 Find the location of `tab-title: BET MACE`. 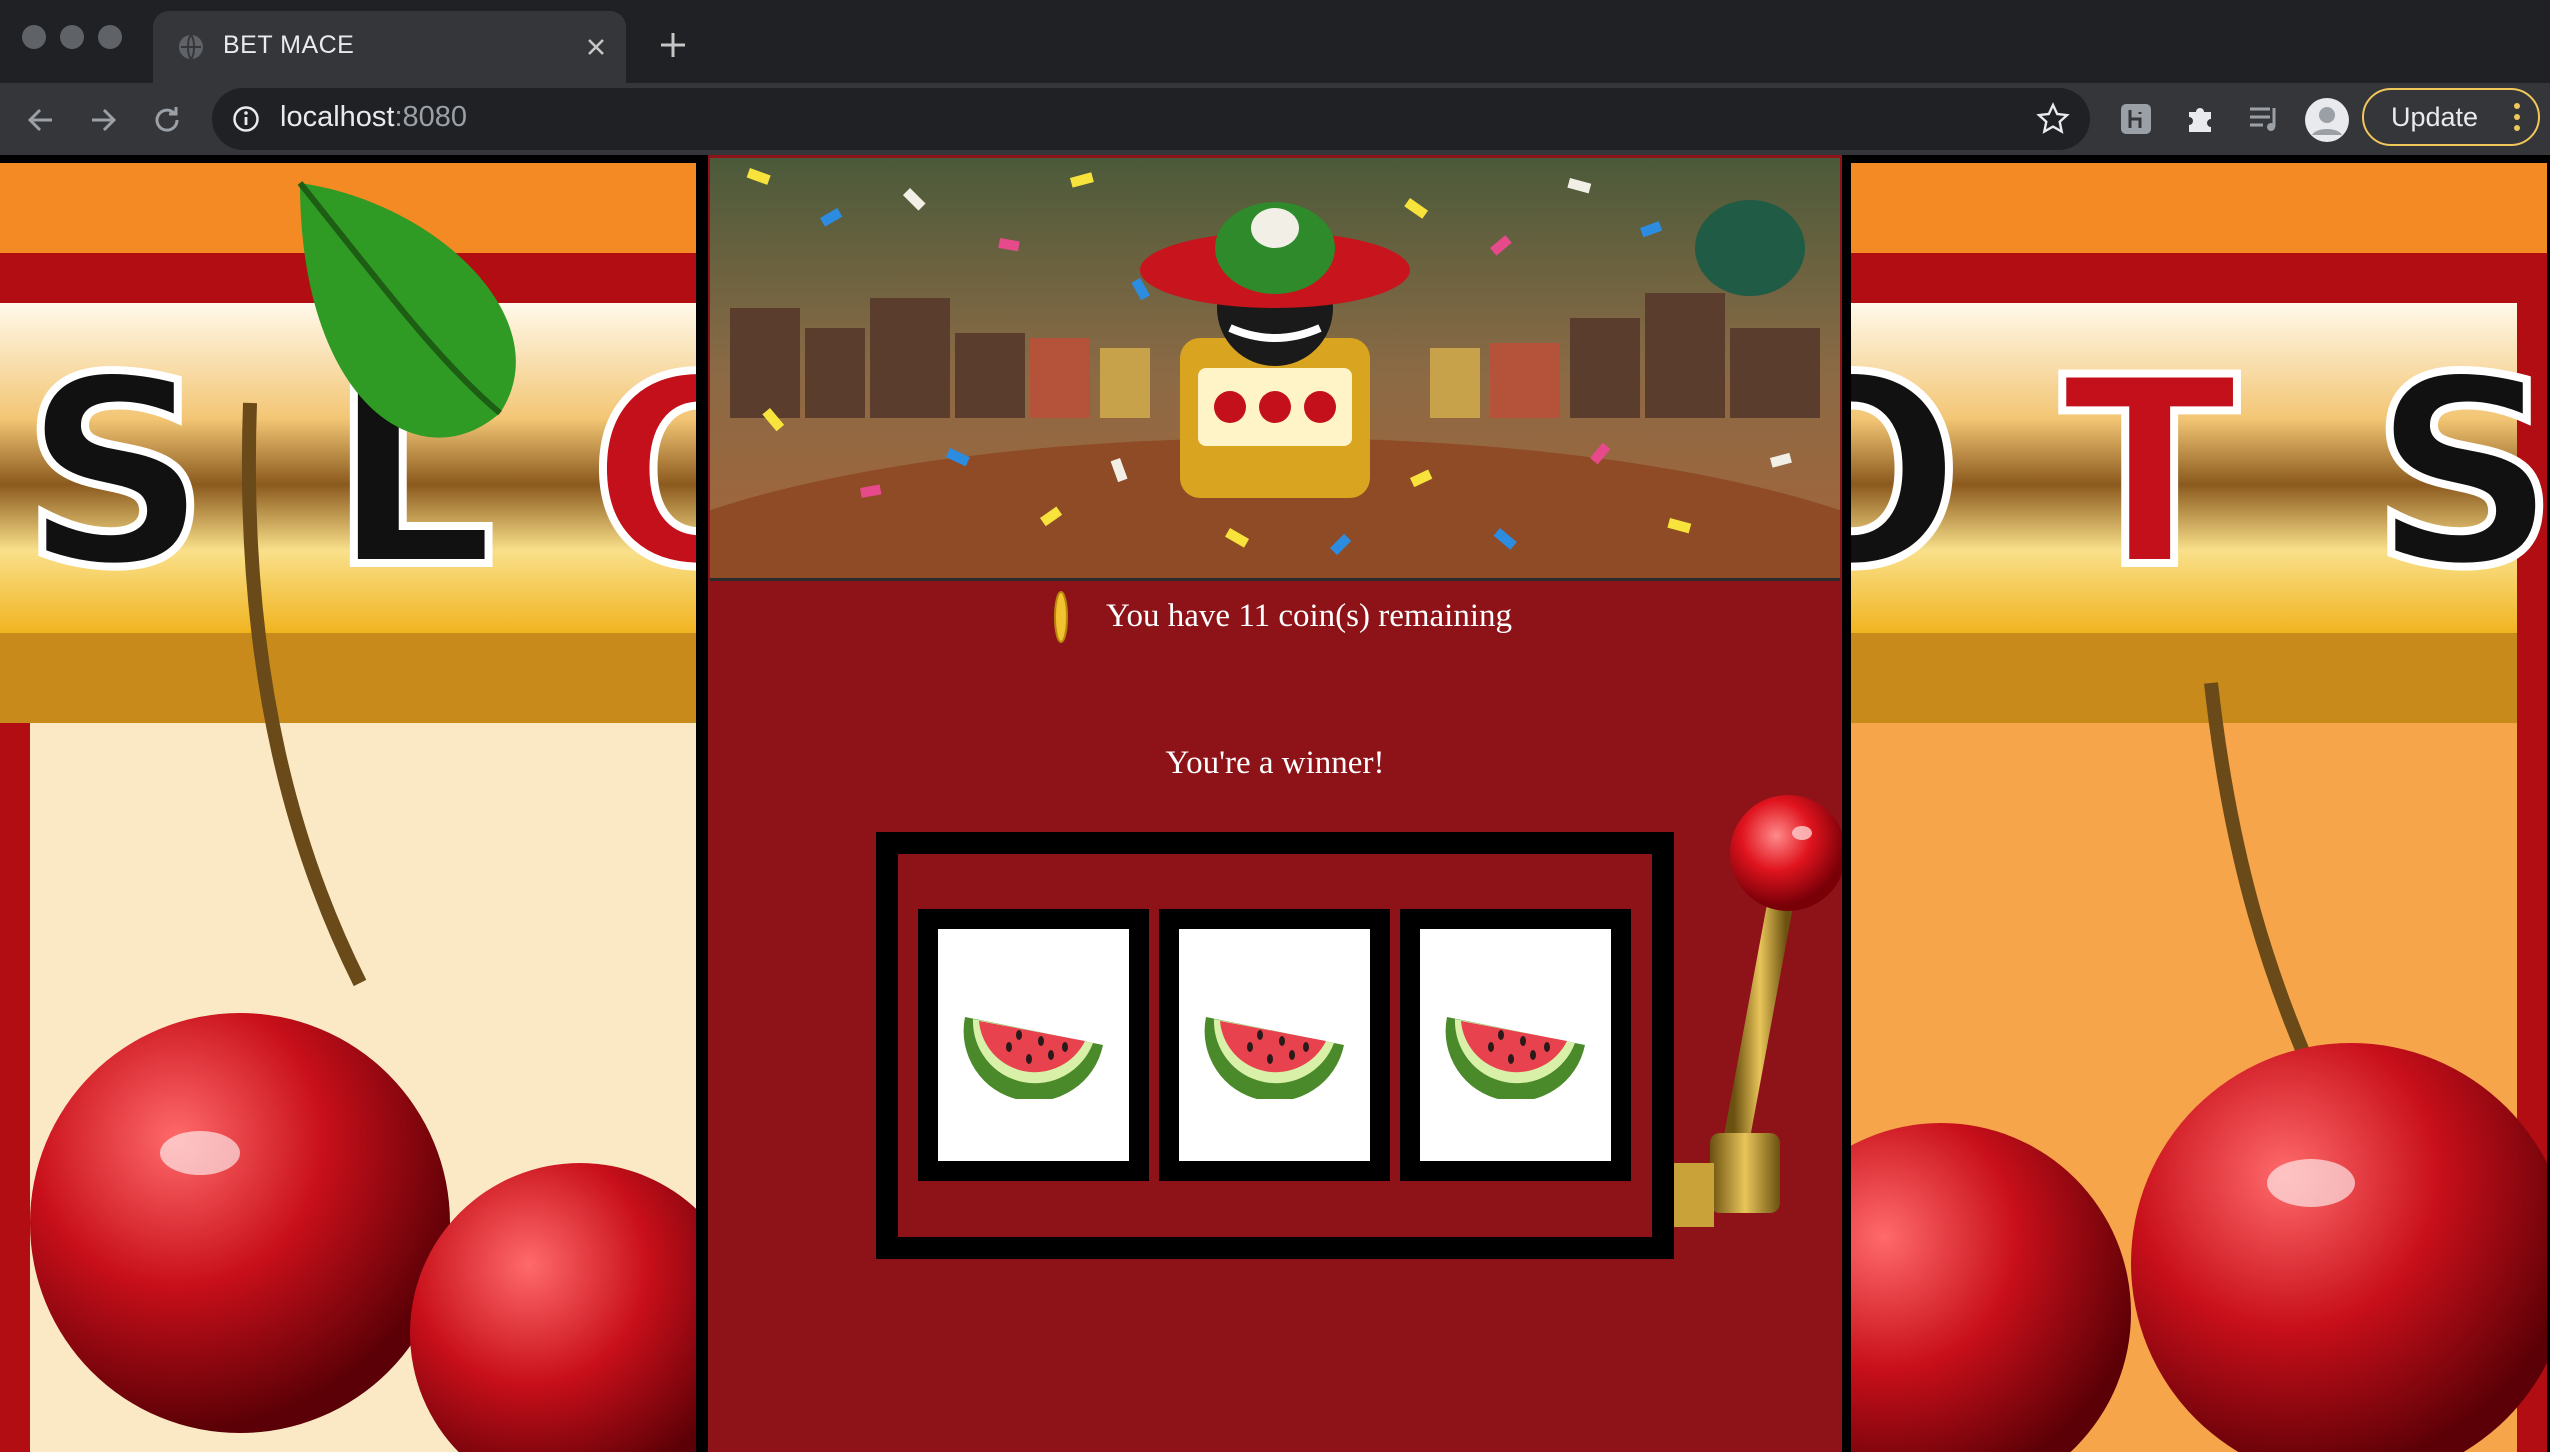

tab-title: BET MACE is located at coordinates (289, 45).